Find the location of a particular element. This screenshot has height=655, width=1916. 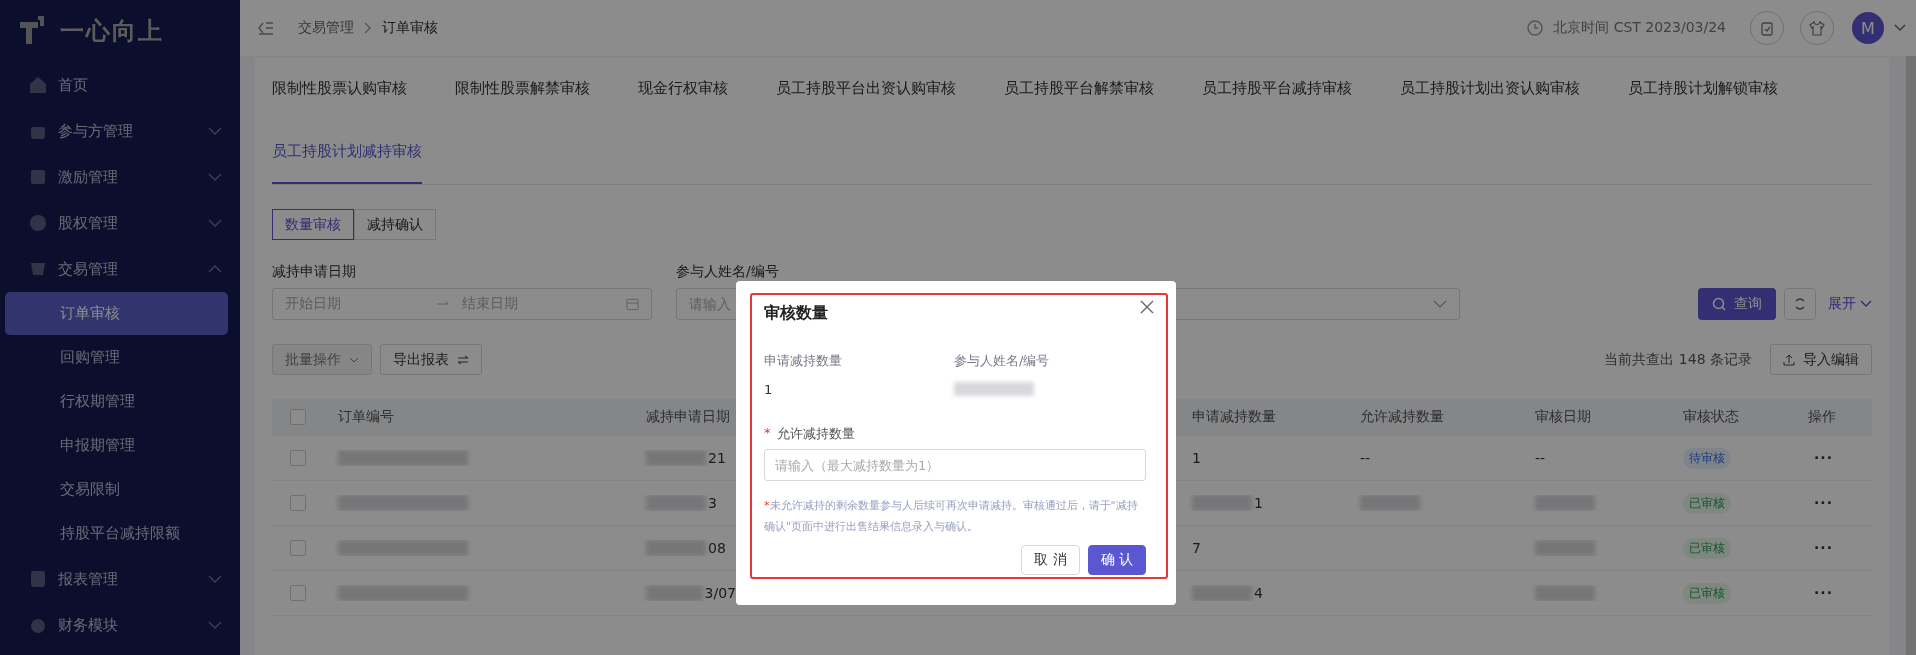

sidebar-subitem: 交易限制 is located at coordinates (116, 489).